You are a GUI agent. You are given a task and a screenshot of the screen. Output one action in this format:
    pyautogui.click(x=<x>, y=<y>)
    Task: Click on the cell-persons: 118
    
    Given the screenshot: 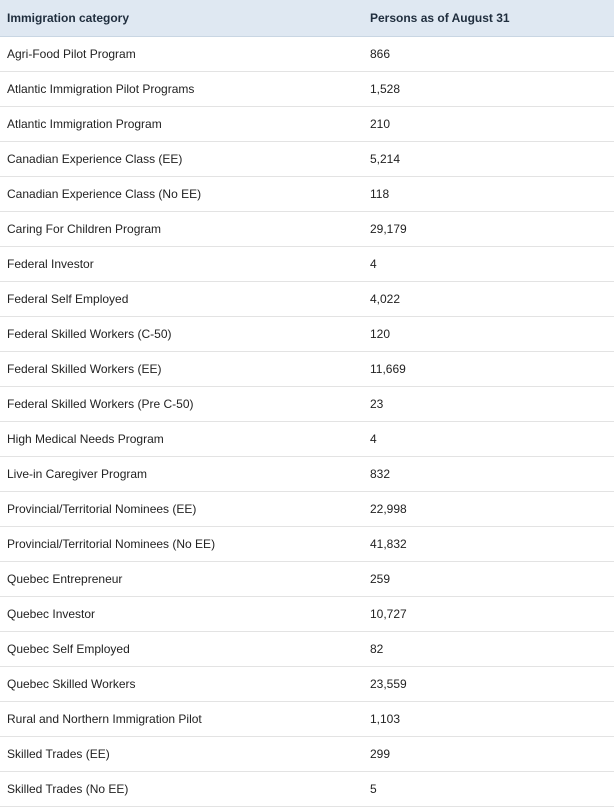 What is the action you would take?
    pyautogui.click(x=488, y=194)
    